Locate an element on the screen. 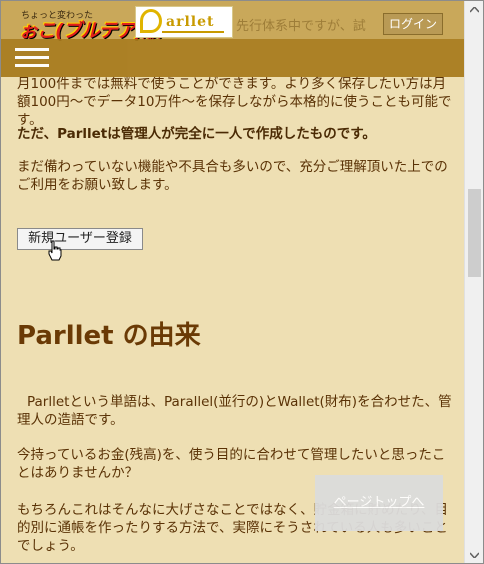 This screenshot has height=564, width=484. logo-underline is located at coordinates (193, 32).